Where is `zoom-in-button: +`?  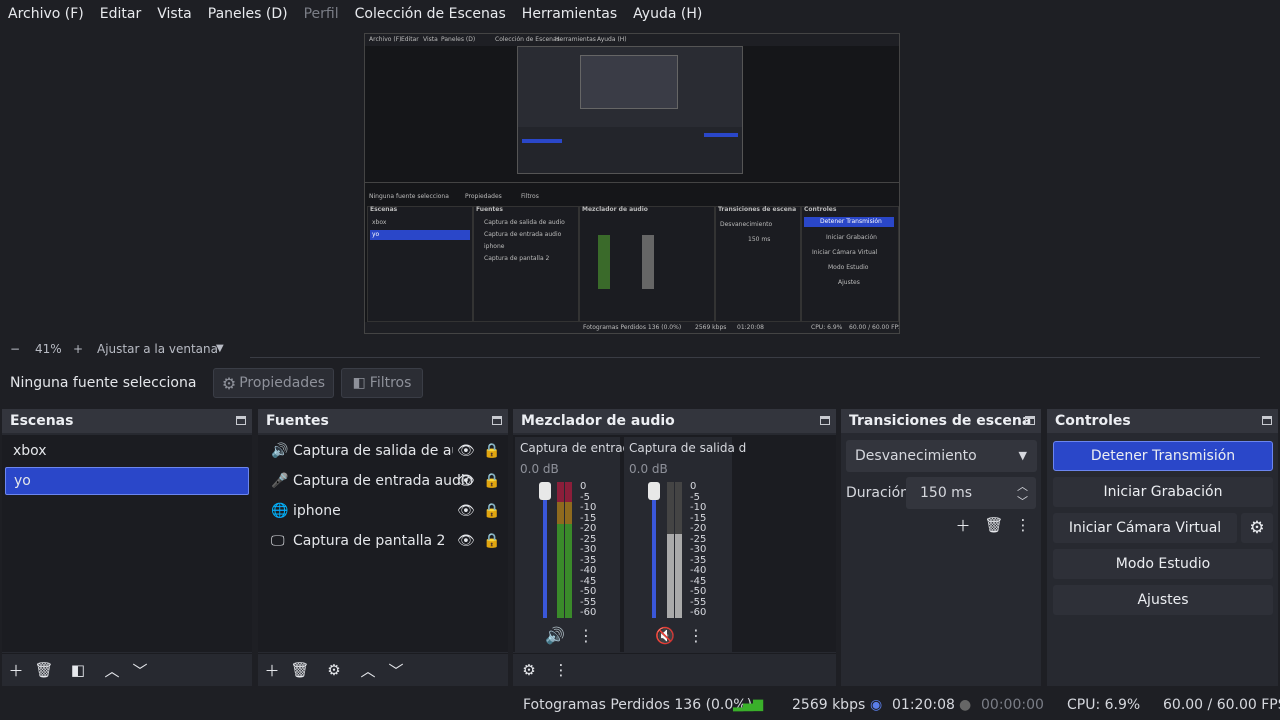 zoom-in-button: + is located at coordinates (78, 349).